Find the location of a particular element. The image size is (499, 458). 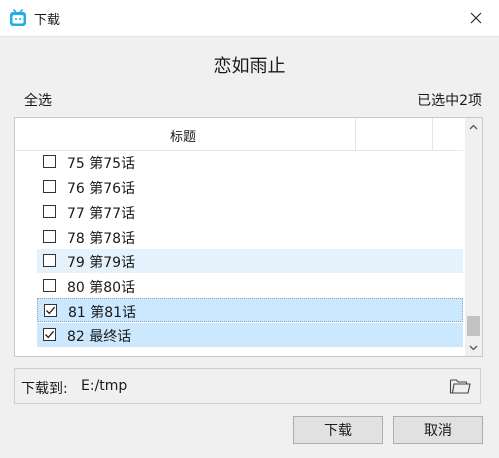

chevron-down-icon is located at coordinates (473, 347).